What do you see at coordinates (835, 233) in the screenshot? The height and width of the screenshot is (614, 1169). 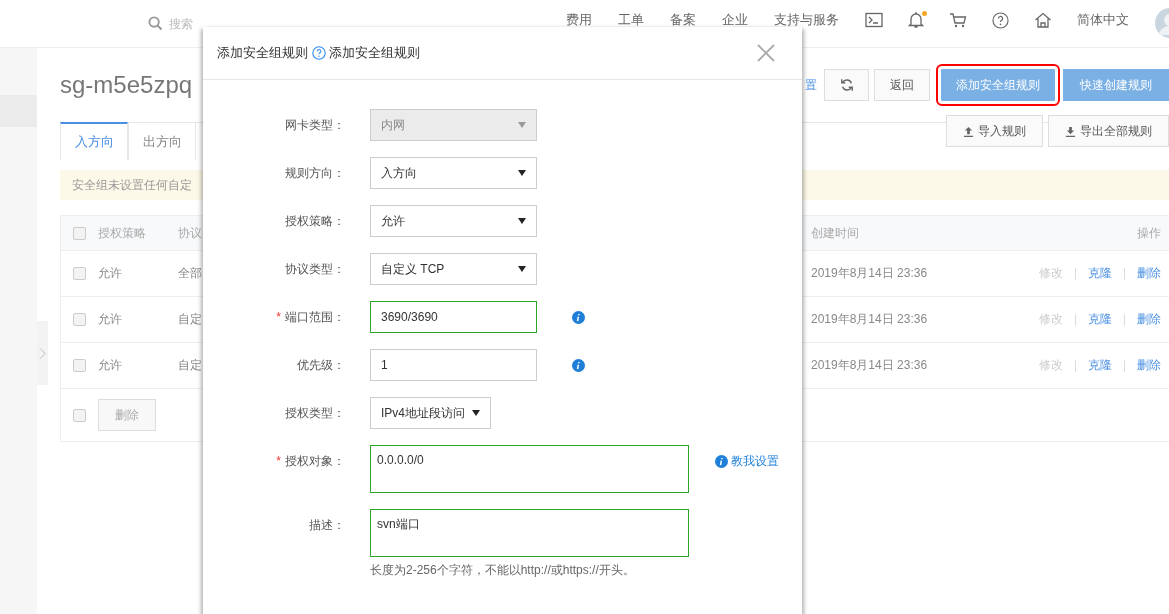 I see `column-header: 创建时间` at bounding box center [835, 233].